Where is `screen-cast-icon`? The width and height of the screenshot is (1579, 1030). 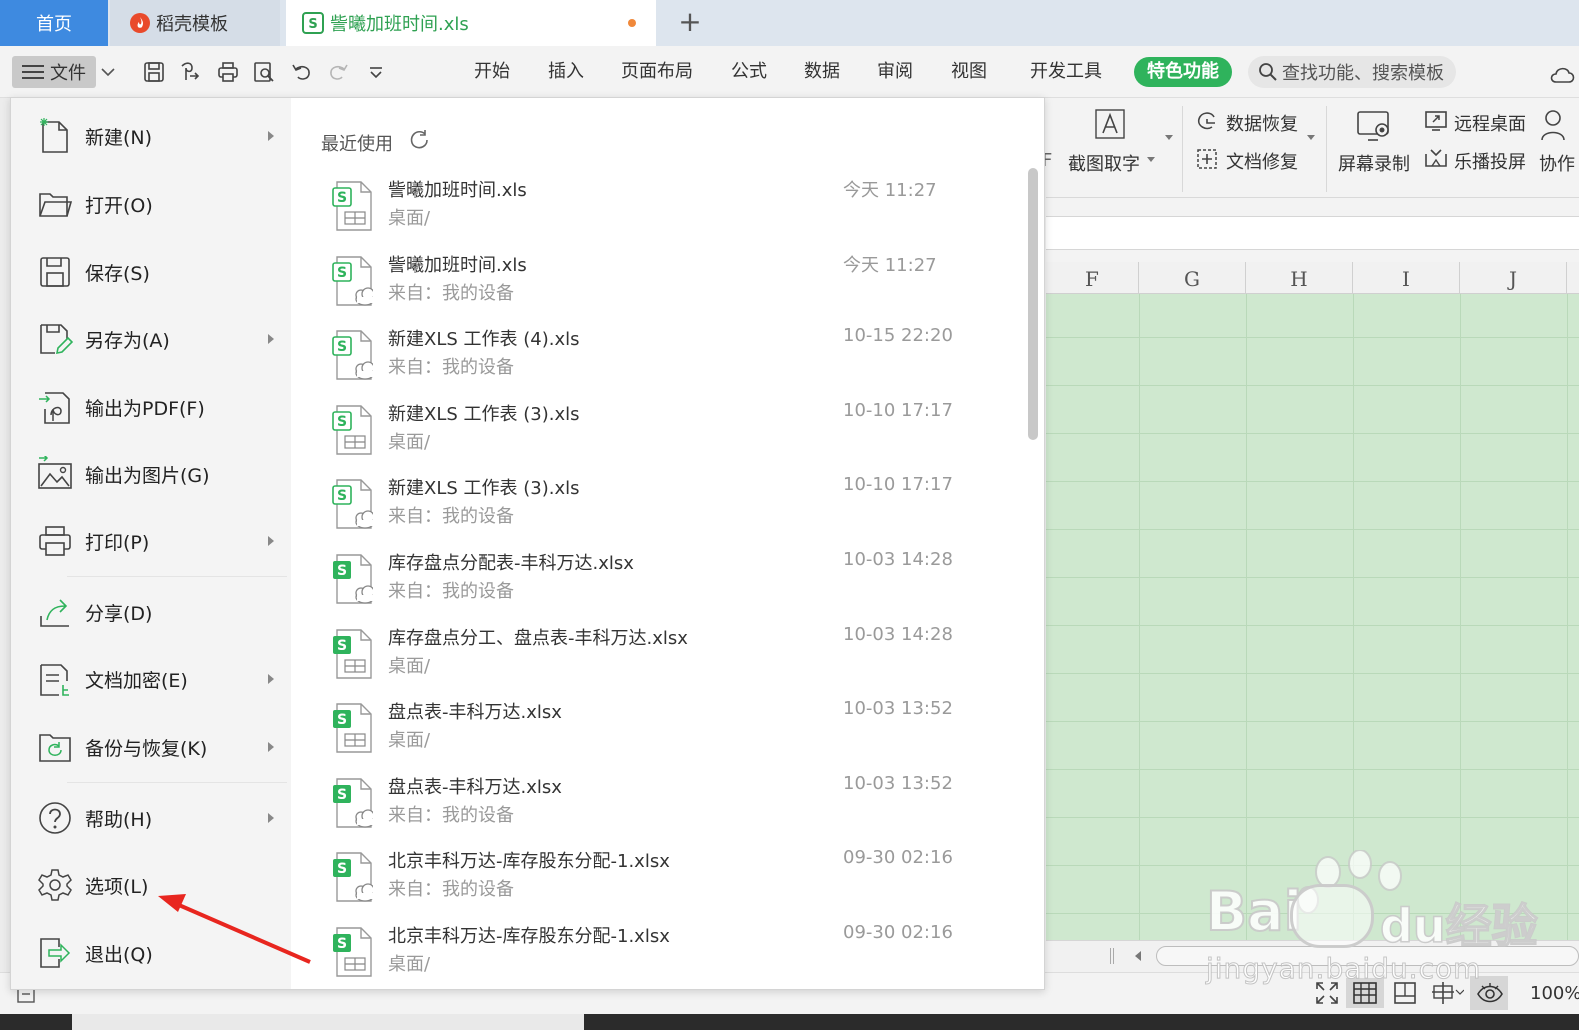 screen-cast-icon is located at coordinates (1436, 159).